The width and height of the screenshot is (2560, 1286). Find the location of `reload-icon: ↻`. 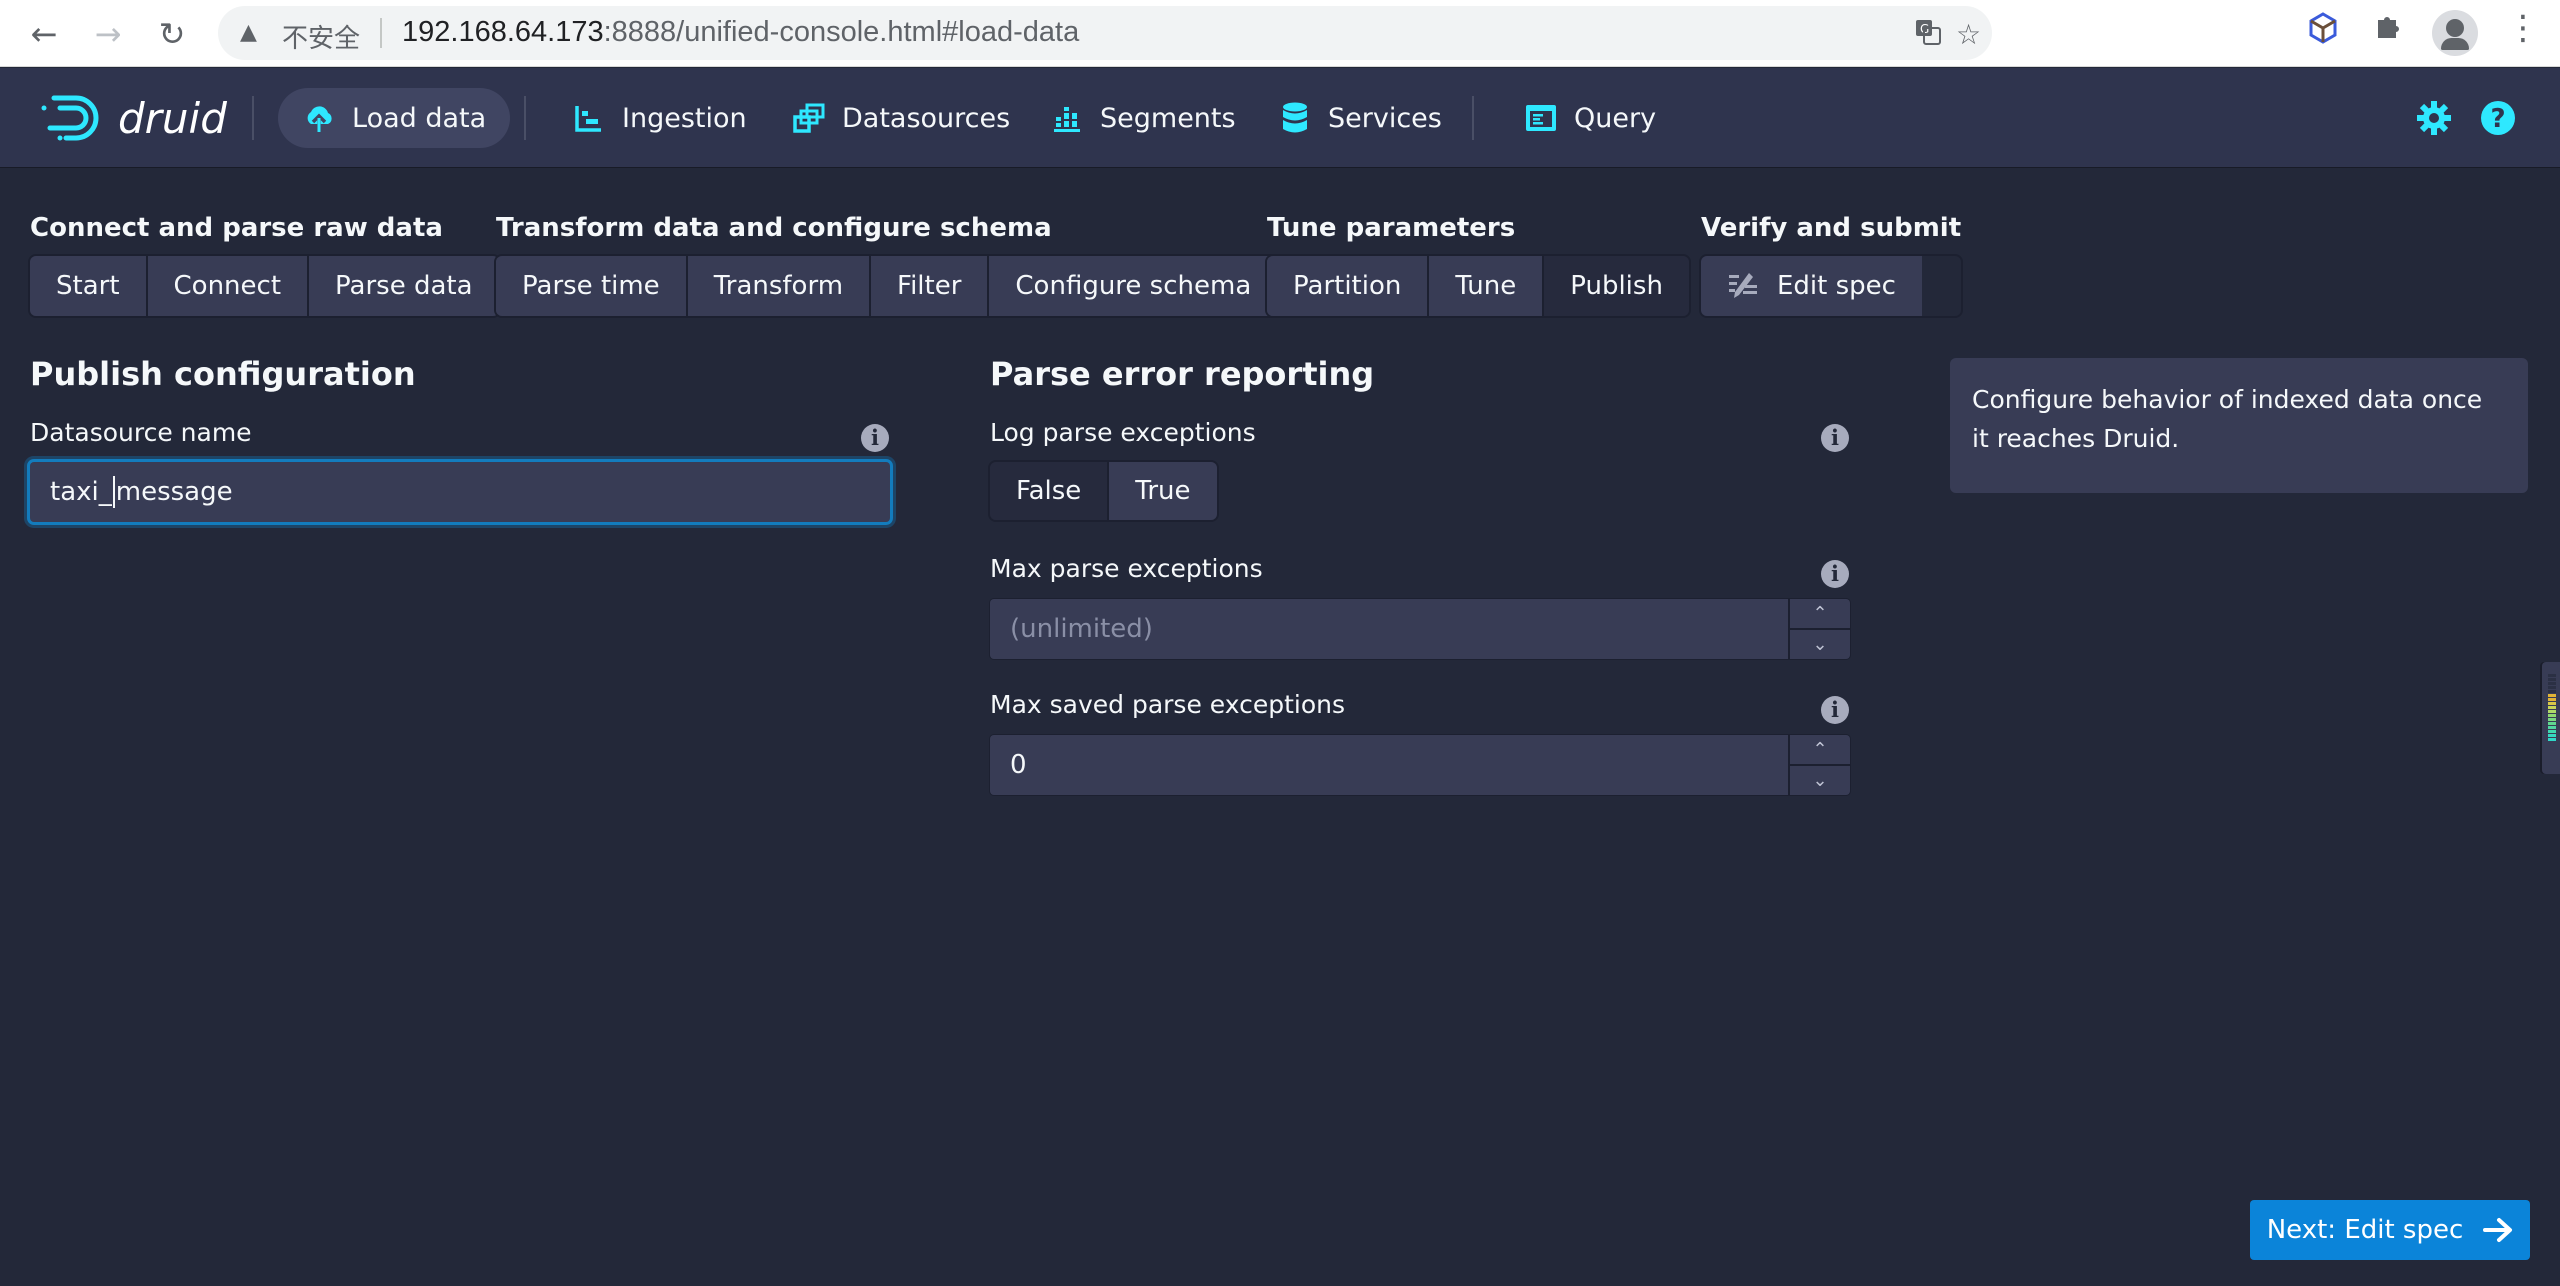

reload-icon: ↻ is located at coordinates (172, 34).